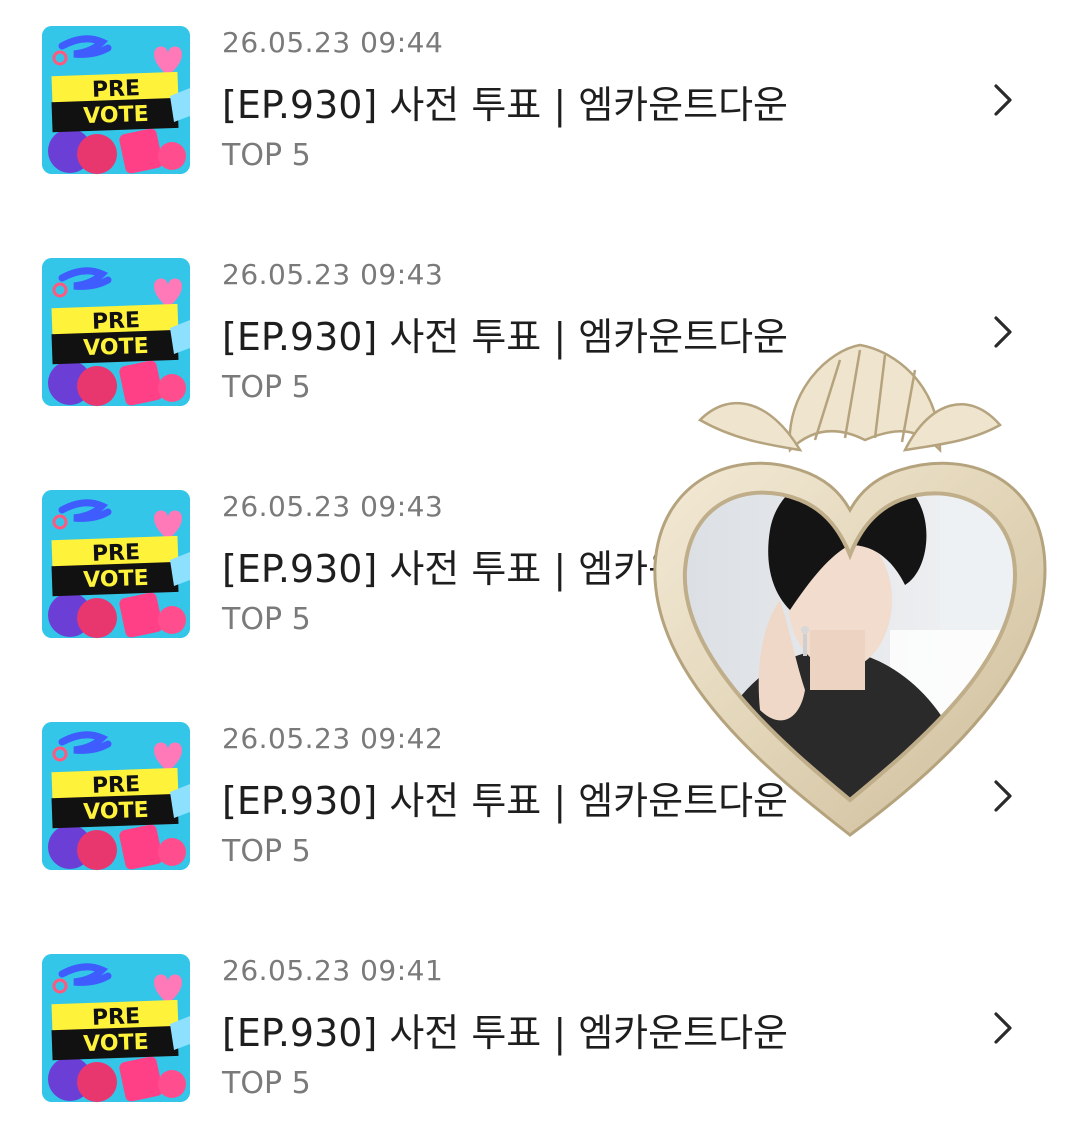  I want to click on item-date: 26.05.23 09:44, so click(333, 42).